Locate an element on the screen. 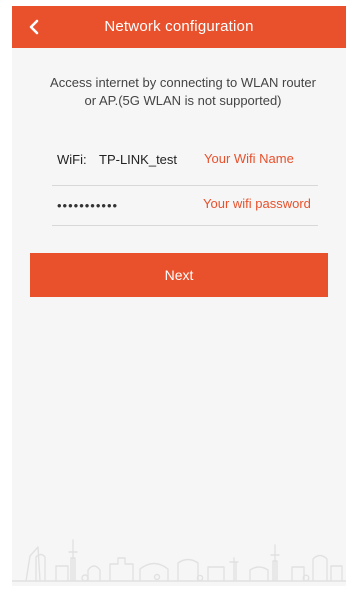  wifi-label: WiFi: is located at coordinates (72, 159).